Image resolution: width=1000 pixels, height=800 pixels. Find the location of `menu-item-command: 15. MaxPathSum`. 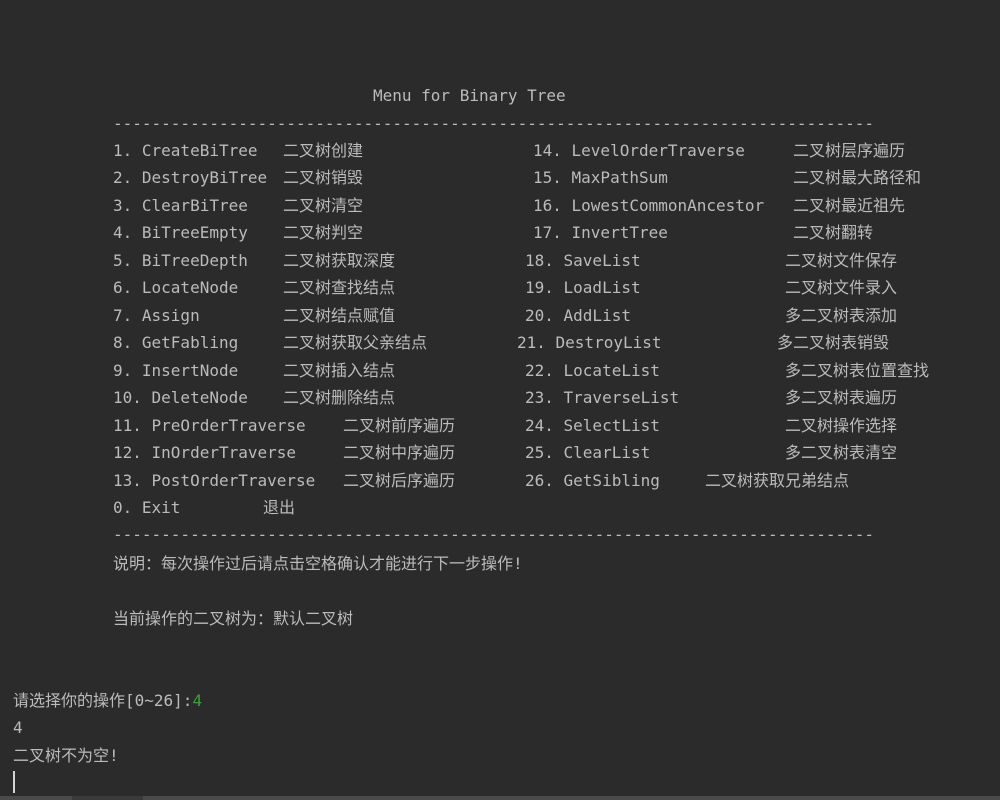

menu-item-command: 15. MaxPathSum is located at coordinates (600, 177).